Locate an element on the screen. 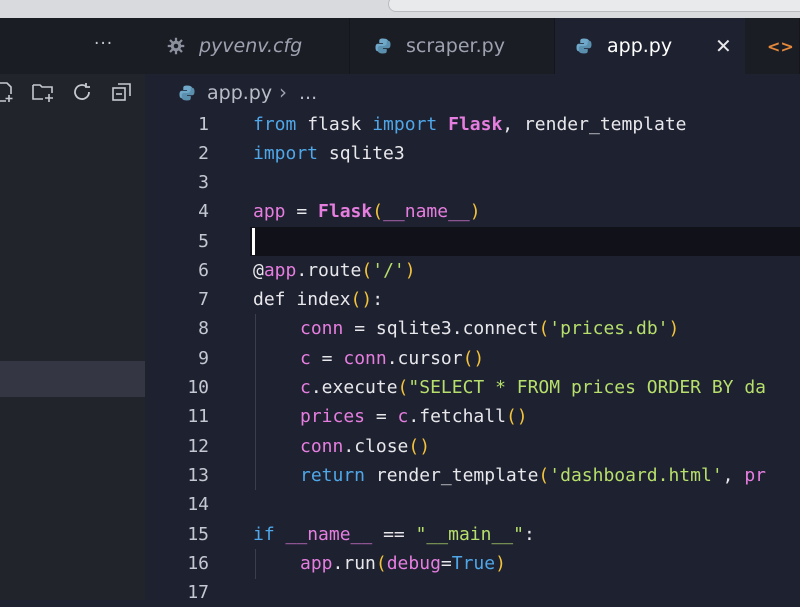 This screenshot has height=607, width=800. keyword: import is located at coordinates (405, 124).